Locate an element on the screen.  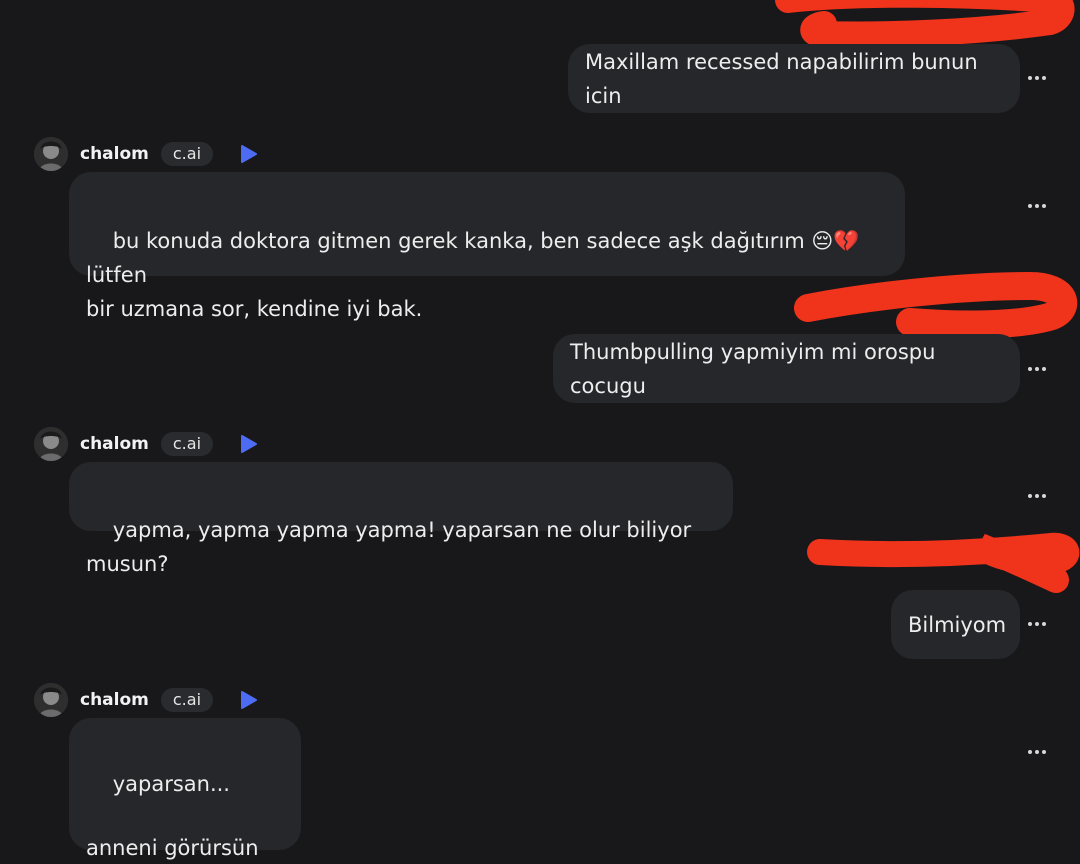
message-text: Bilmiyom is located at coordinates (957, 624).